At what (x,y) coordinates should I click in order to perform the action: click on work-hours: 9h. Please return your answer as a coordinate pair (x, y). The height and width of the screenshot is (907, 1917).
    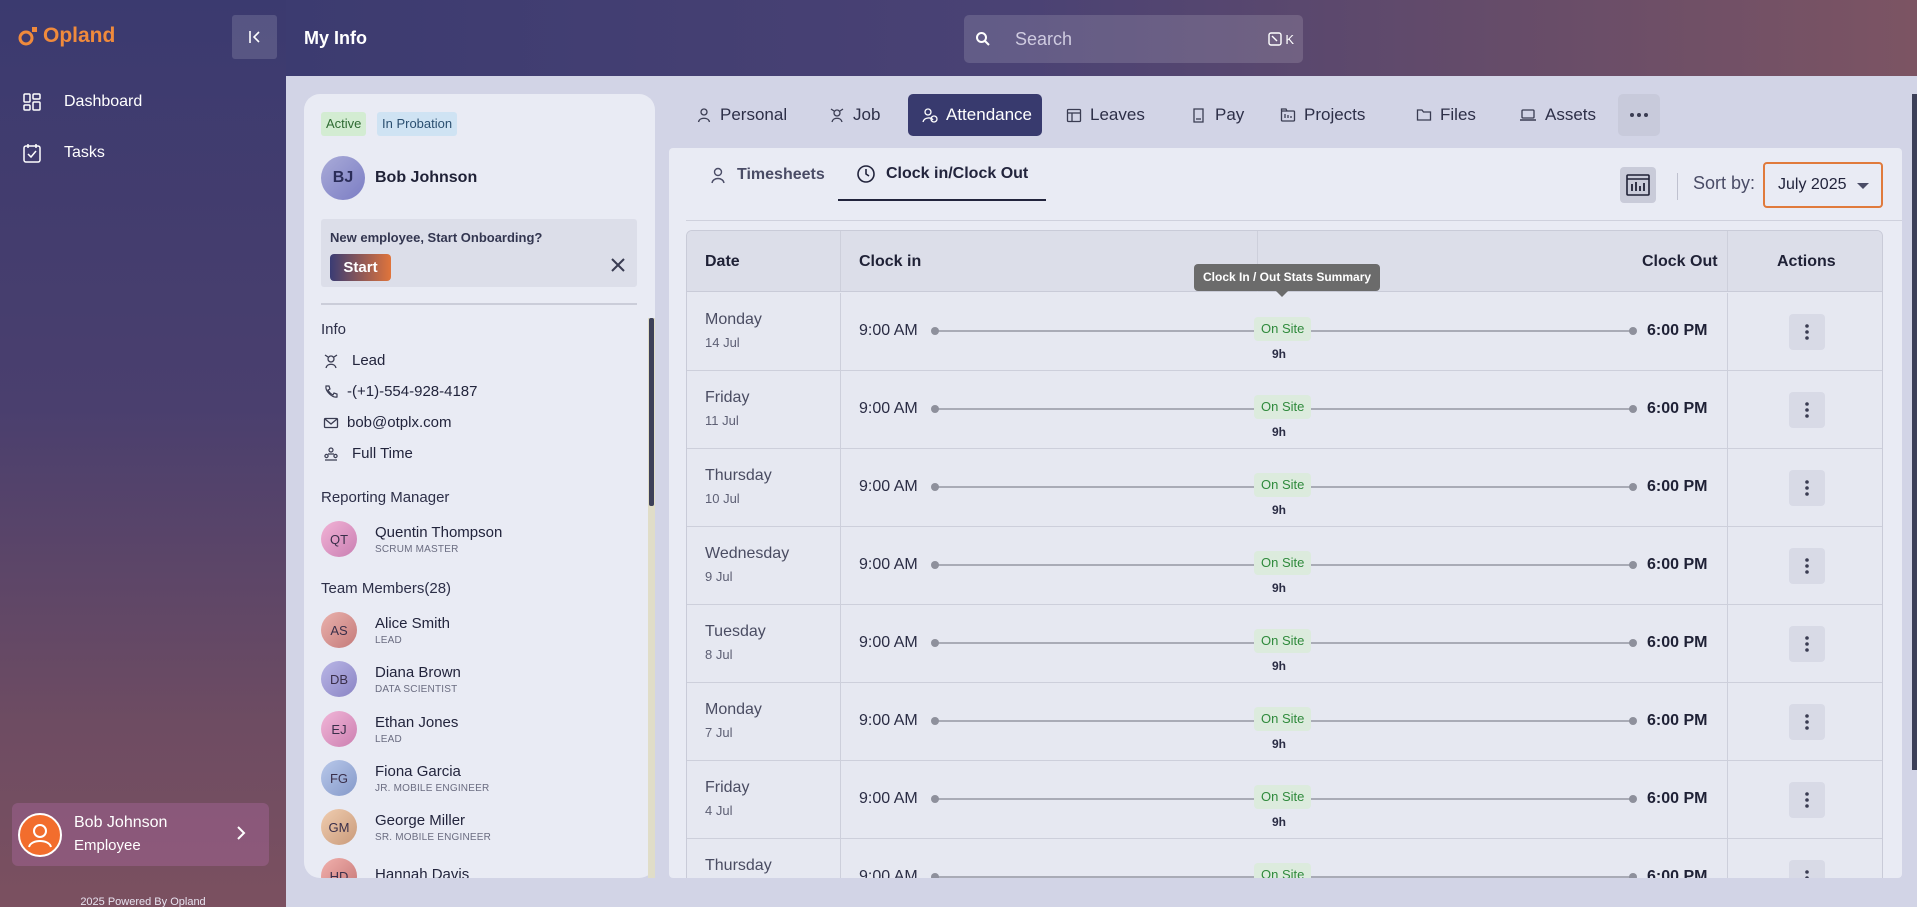
    Looking at the image, I should click on (1279, 432).